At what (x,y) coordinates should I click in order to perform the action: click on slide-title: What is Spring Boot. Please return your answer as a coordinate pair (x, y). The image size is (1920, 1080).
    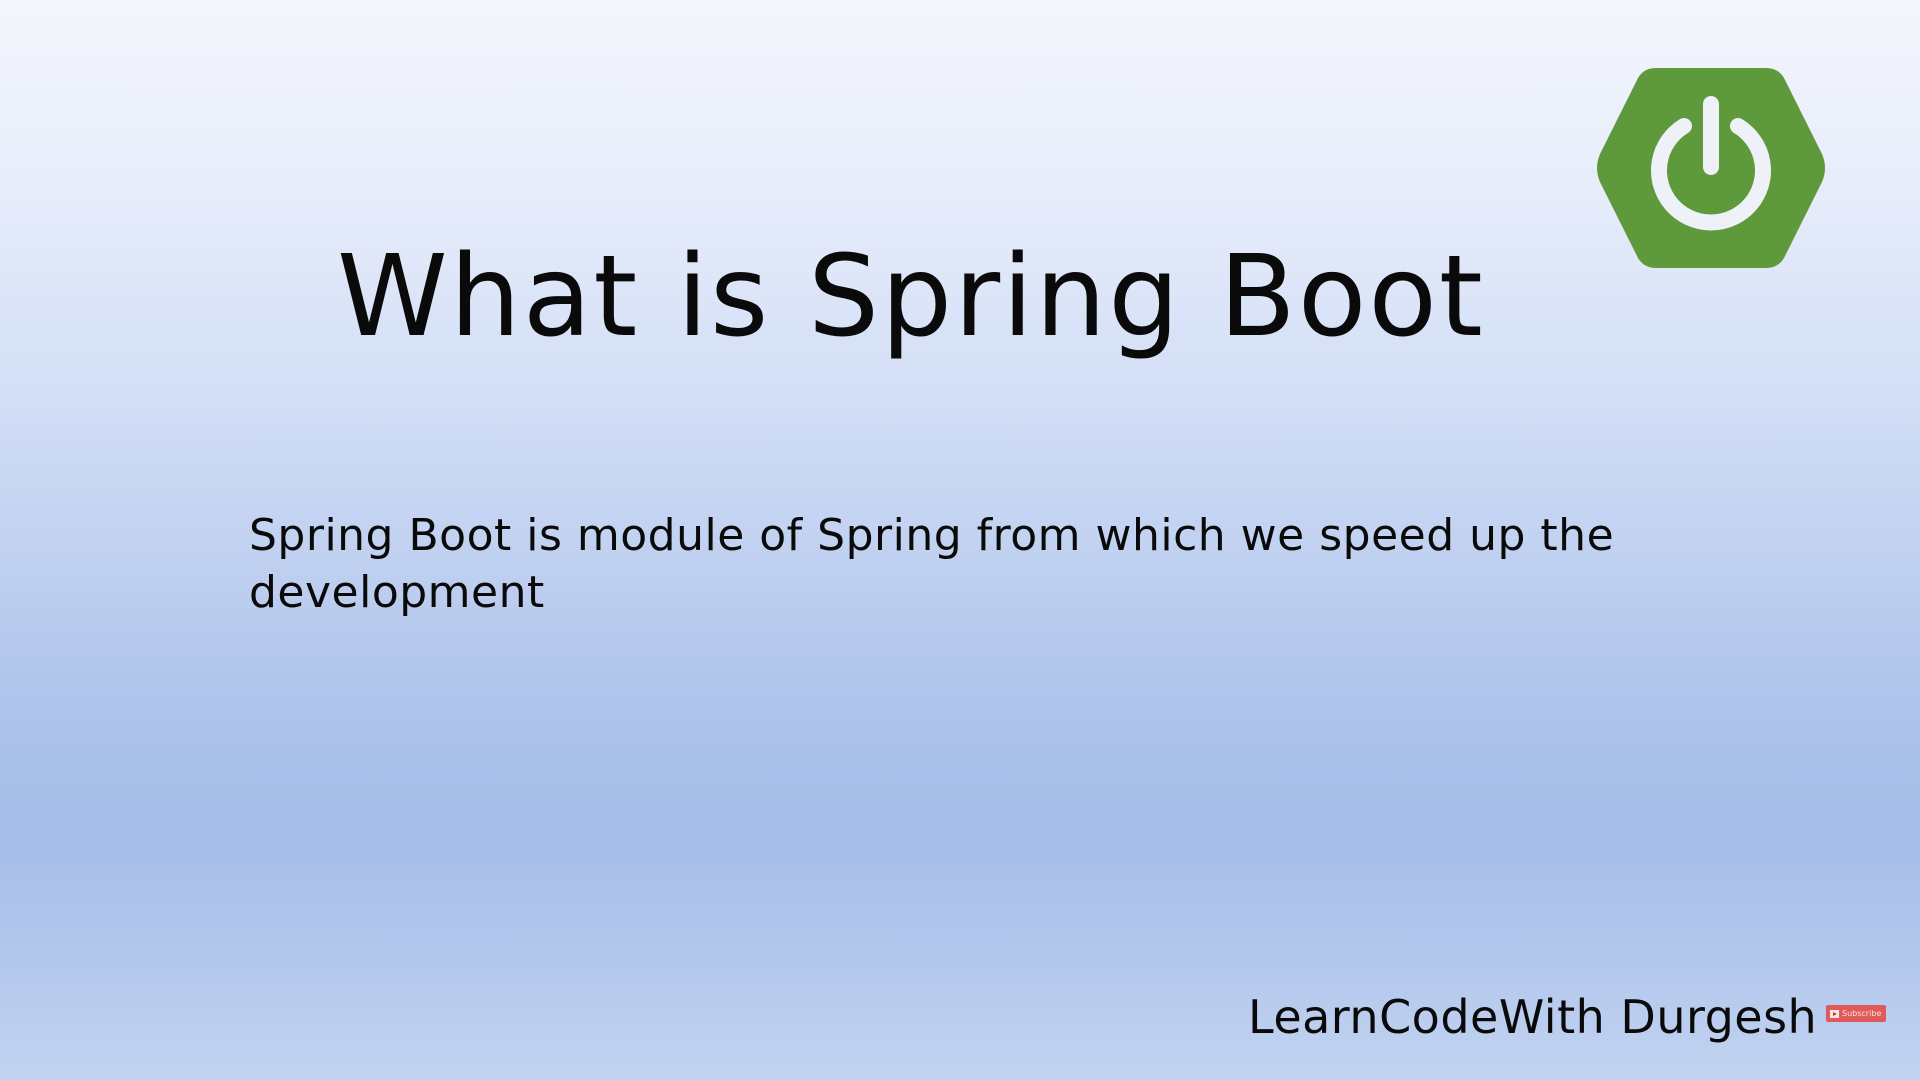
    Looking at the image, I should click on (911, 297).